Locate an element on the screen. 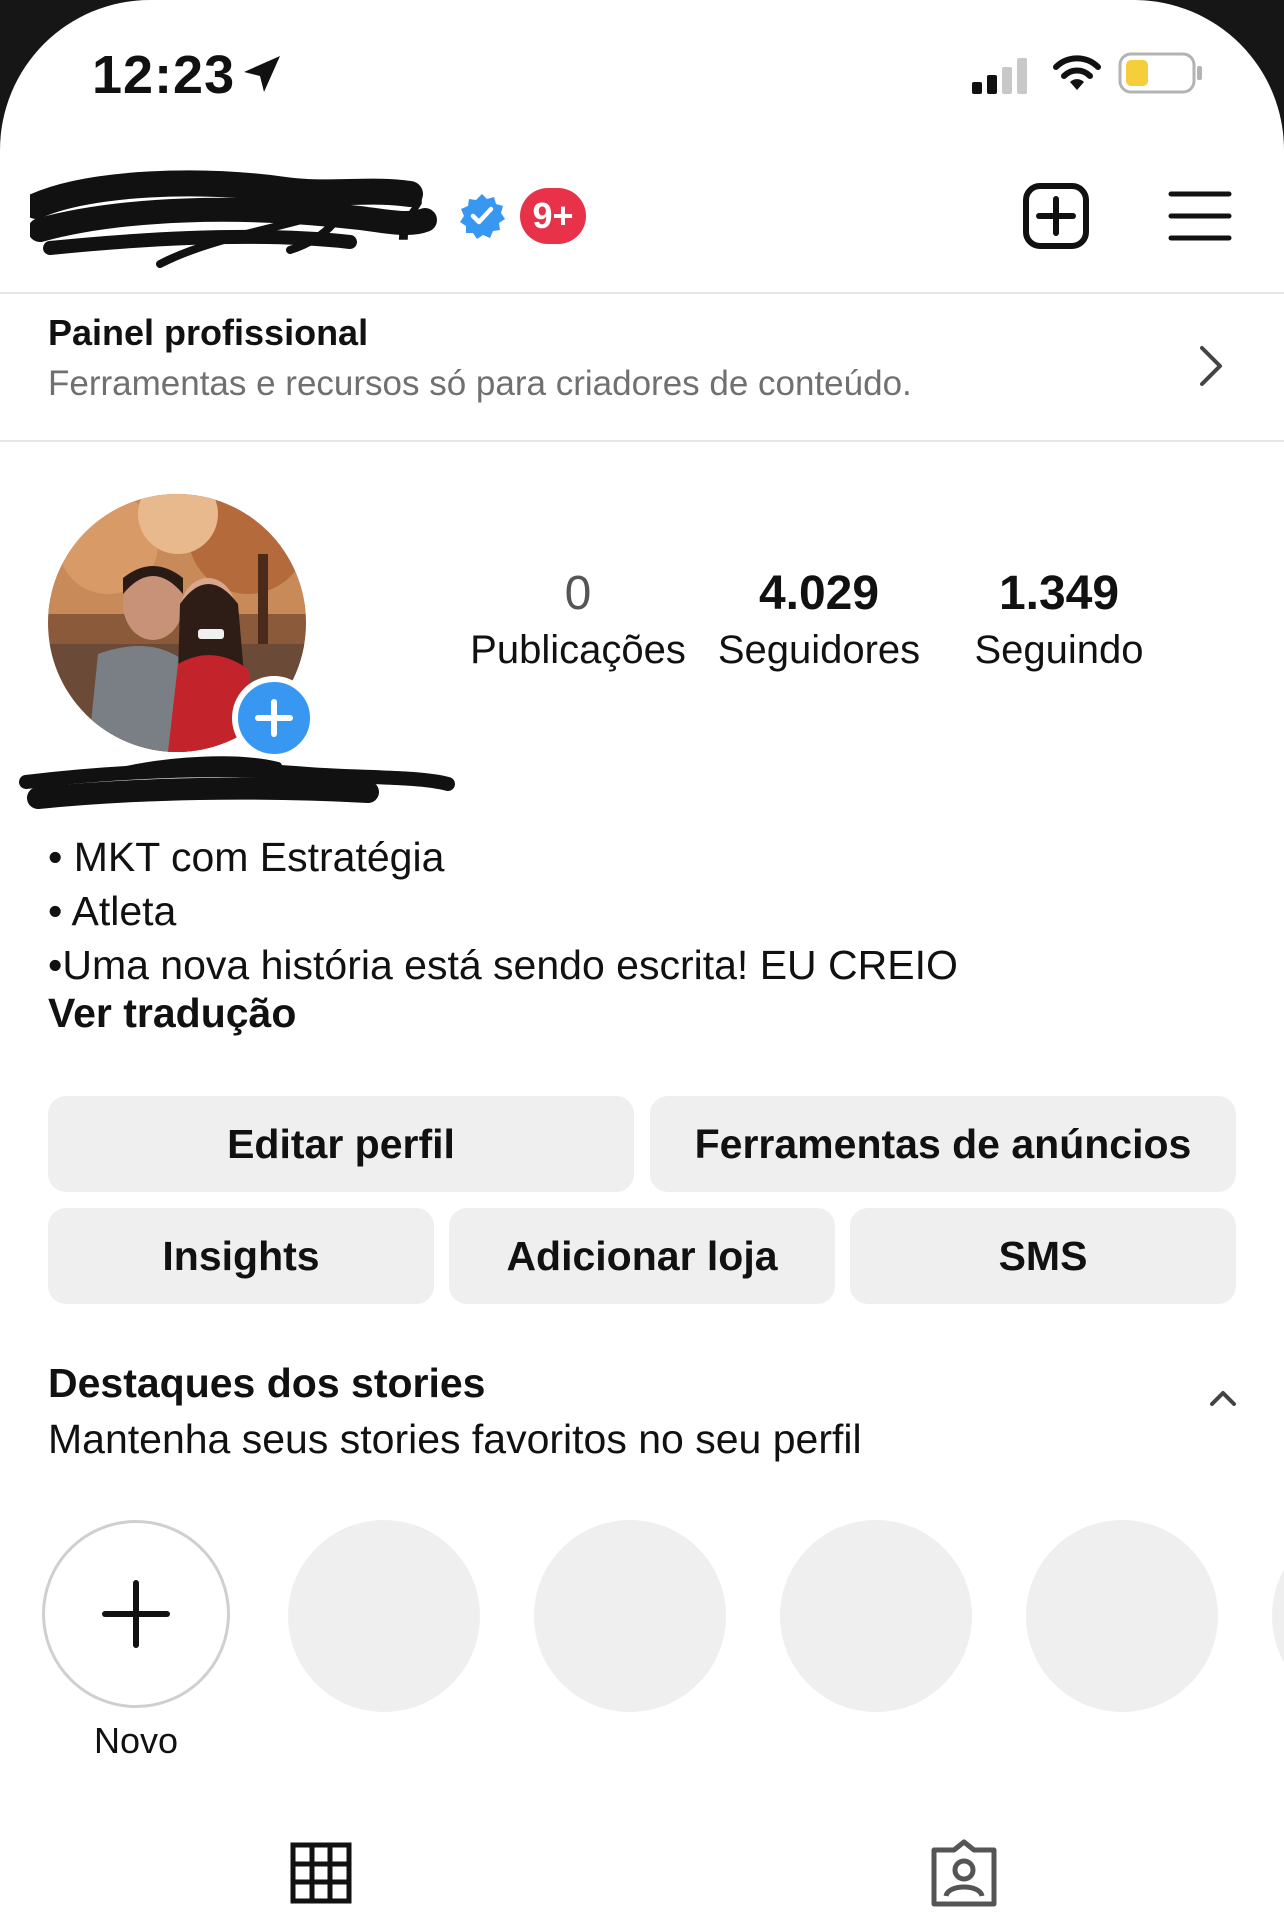 This screenshot has height=1924, width=1284. svg-text: 7 is located at coordinates (407, 219).